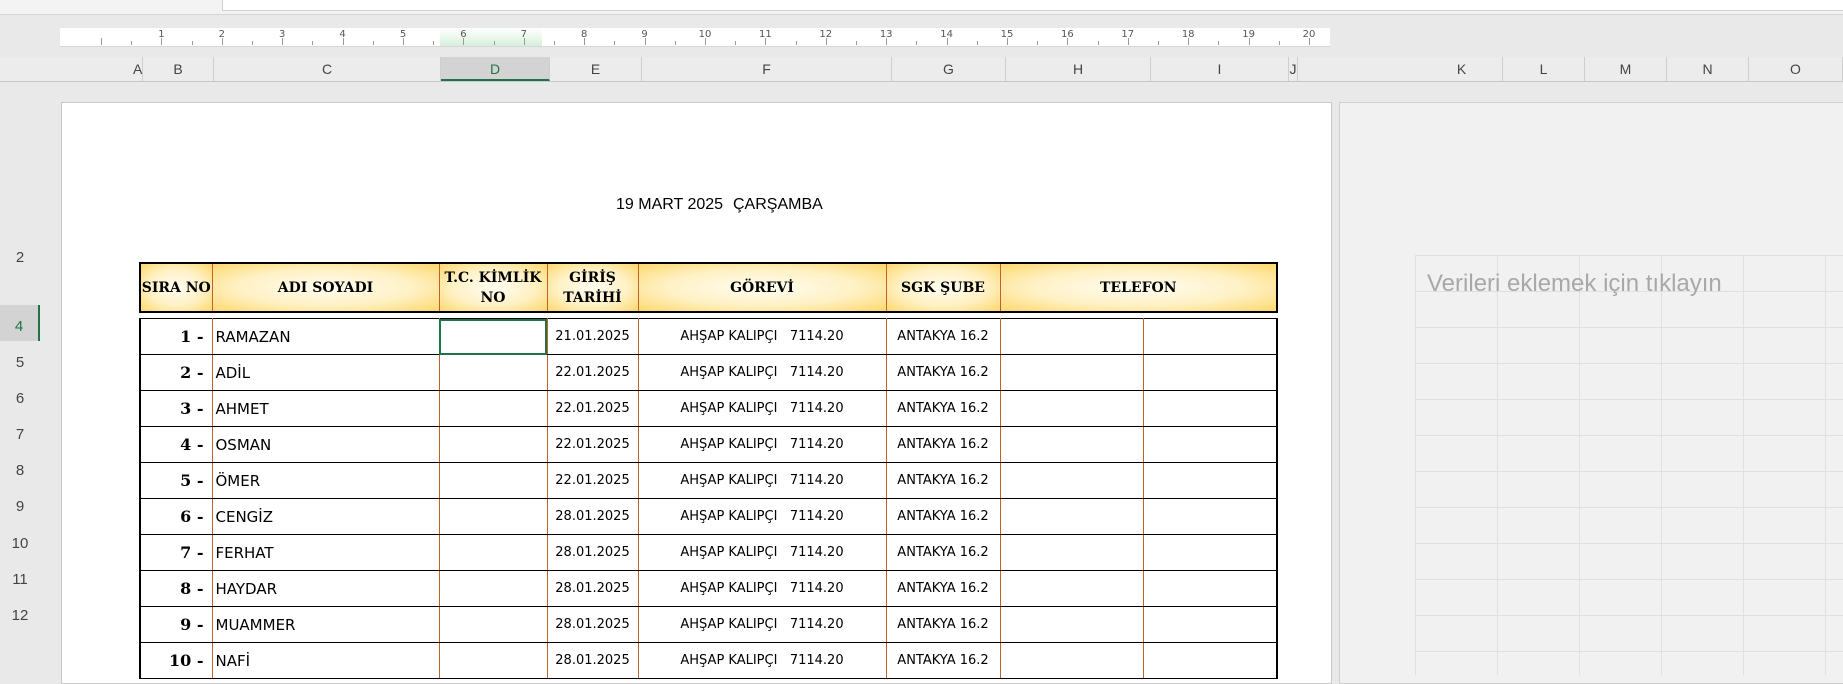 The height and width of the screenshot is (684, 1843). Describe the element at coordinates (493, 287) in the screenshot. I see `header-tc-kimlik-no: T.C. KİMLİK NO` at that location.